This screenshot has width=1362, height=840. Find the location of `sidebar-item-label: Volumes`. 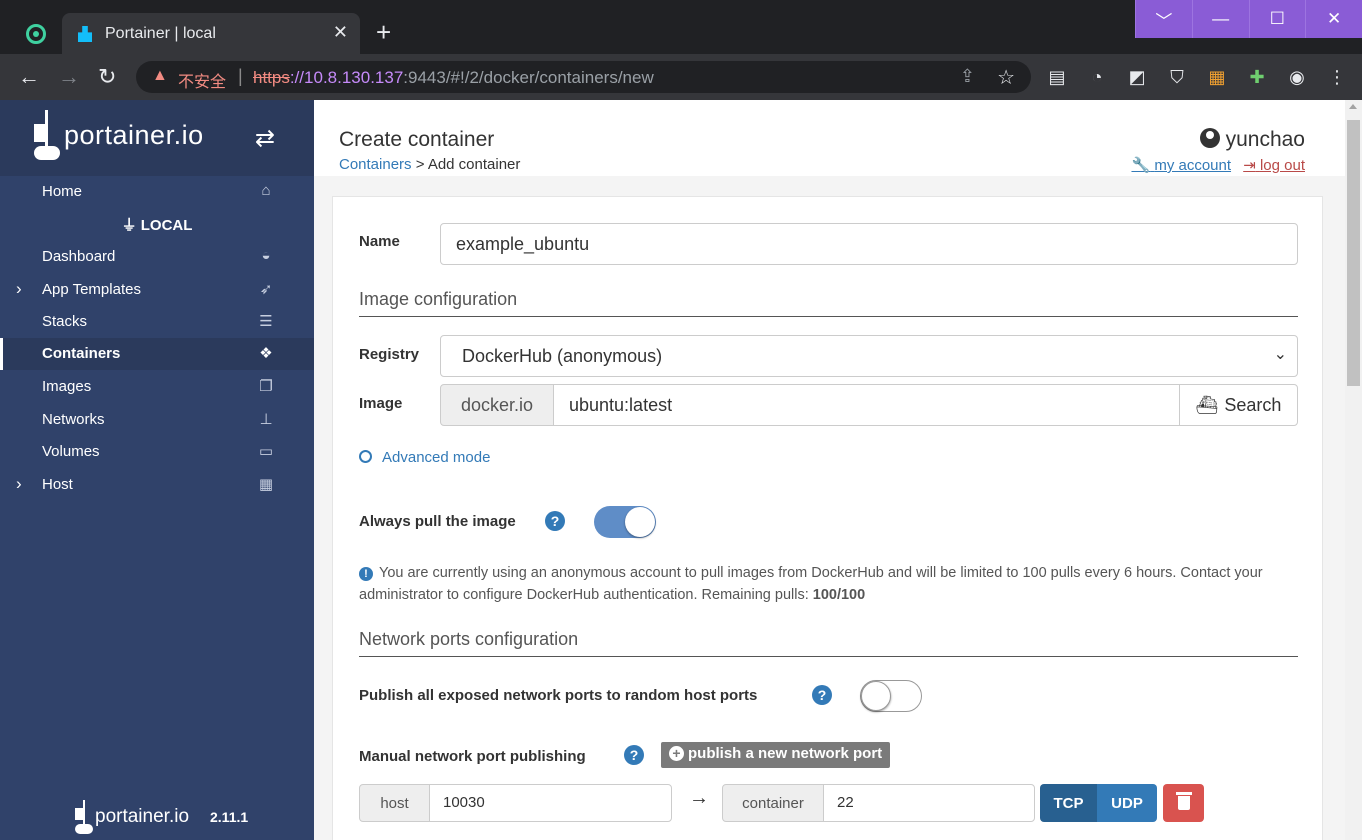

sidebar-item-label: Volumes is located at coordinates (71, 451).